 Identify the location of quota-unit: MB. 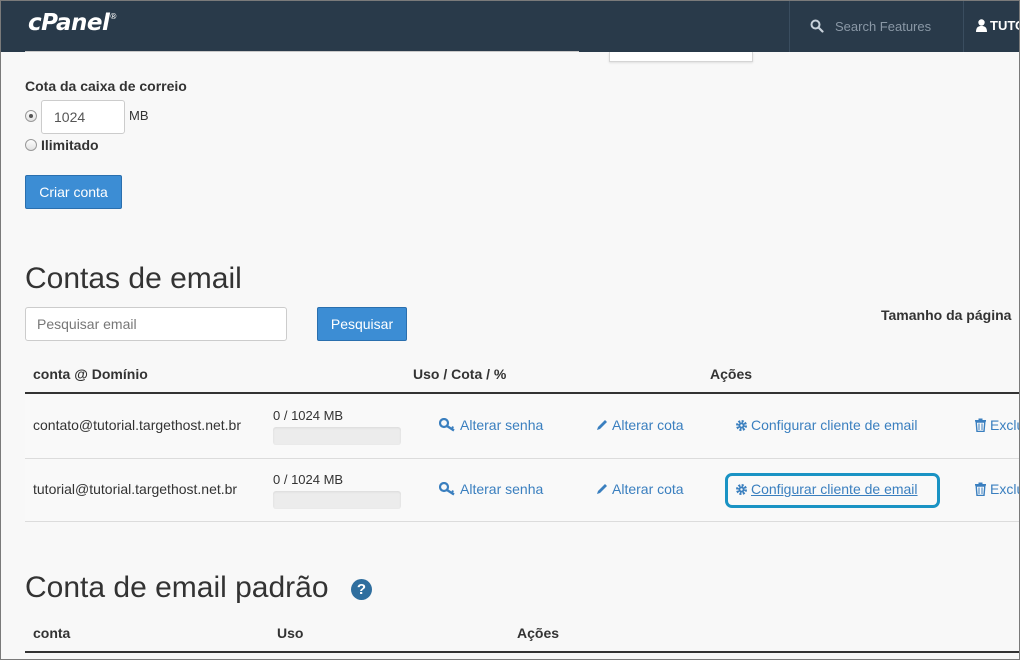
(139, 115).